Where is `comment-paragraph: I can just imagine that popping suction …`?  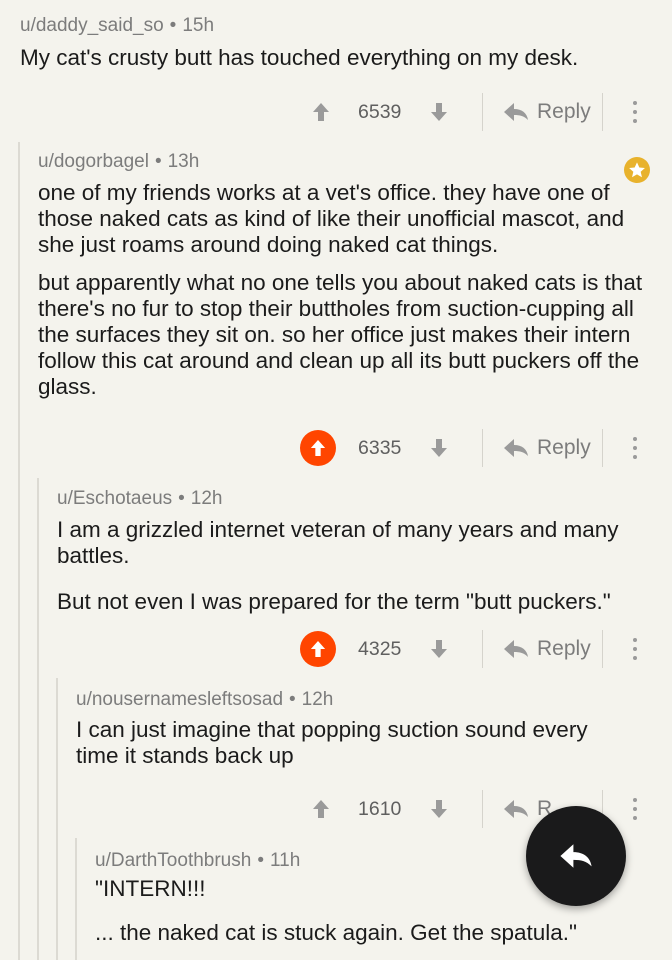 comment-paragraph: I can just imagine that popping suction … is located at coordinates (332, 742).